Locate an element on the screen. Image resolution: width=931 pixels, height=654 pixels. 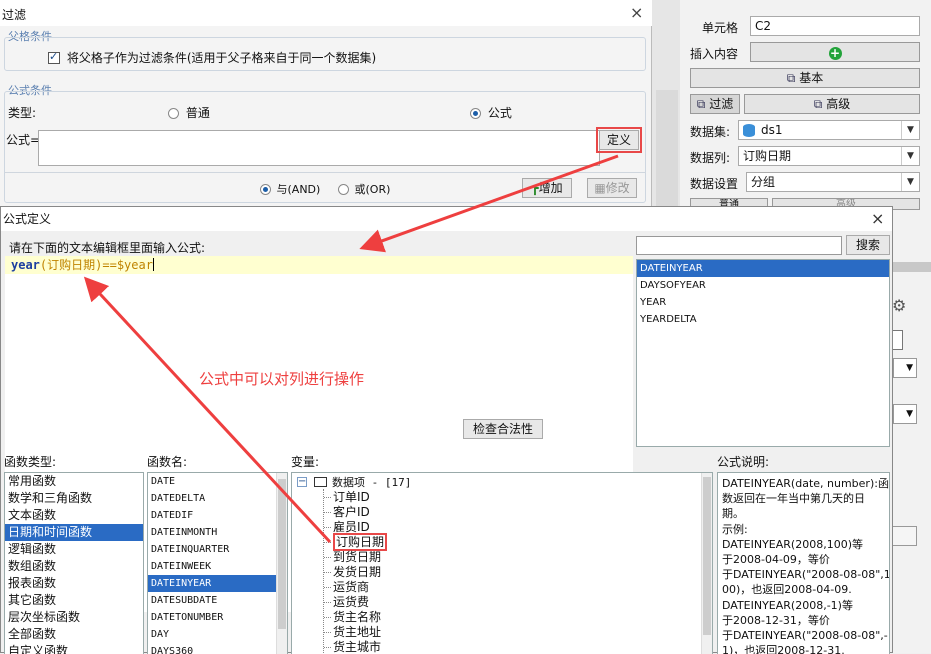
arrow-define-to-editor is located at coordinates (489, 203).